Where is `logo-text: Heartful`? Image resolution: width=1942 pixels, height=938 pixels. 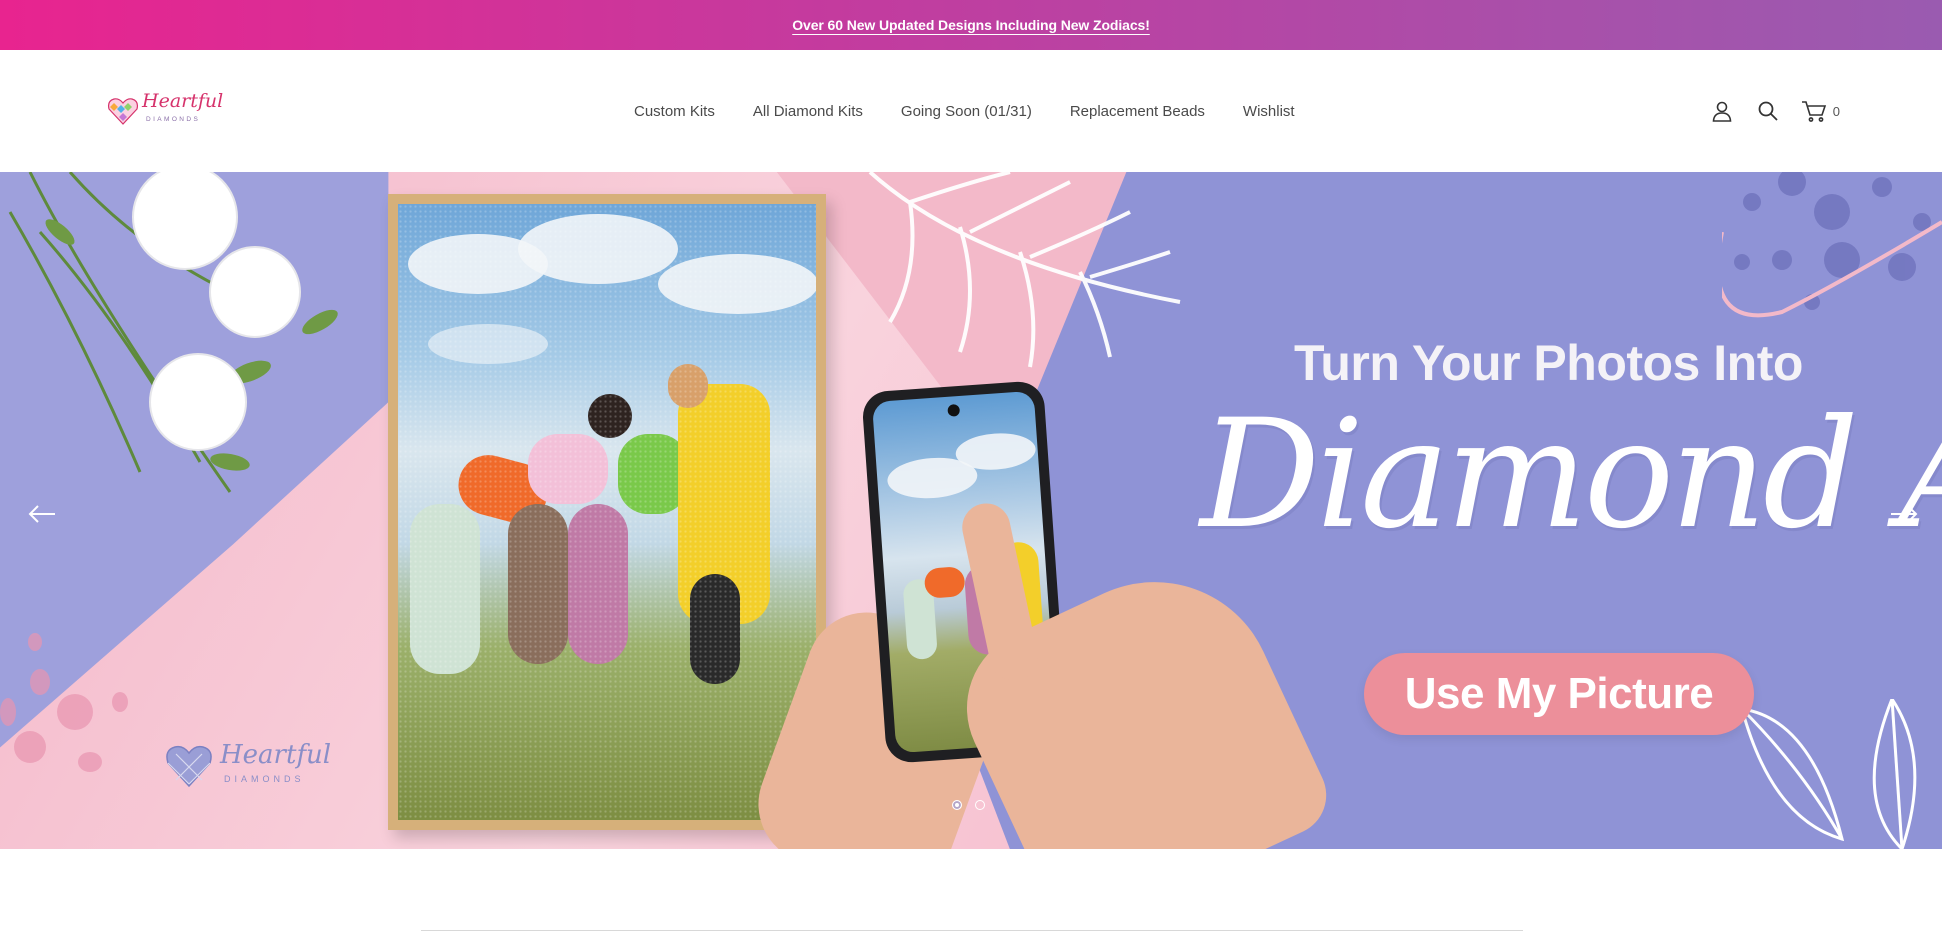 logo-text: Heartful is located at coordinates (183, 101).